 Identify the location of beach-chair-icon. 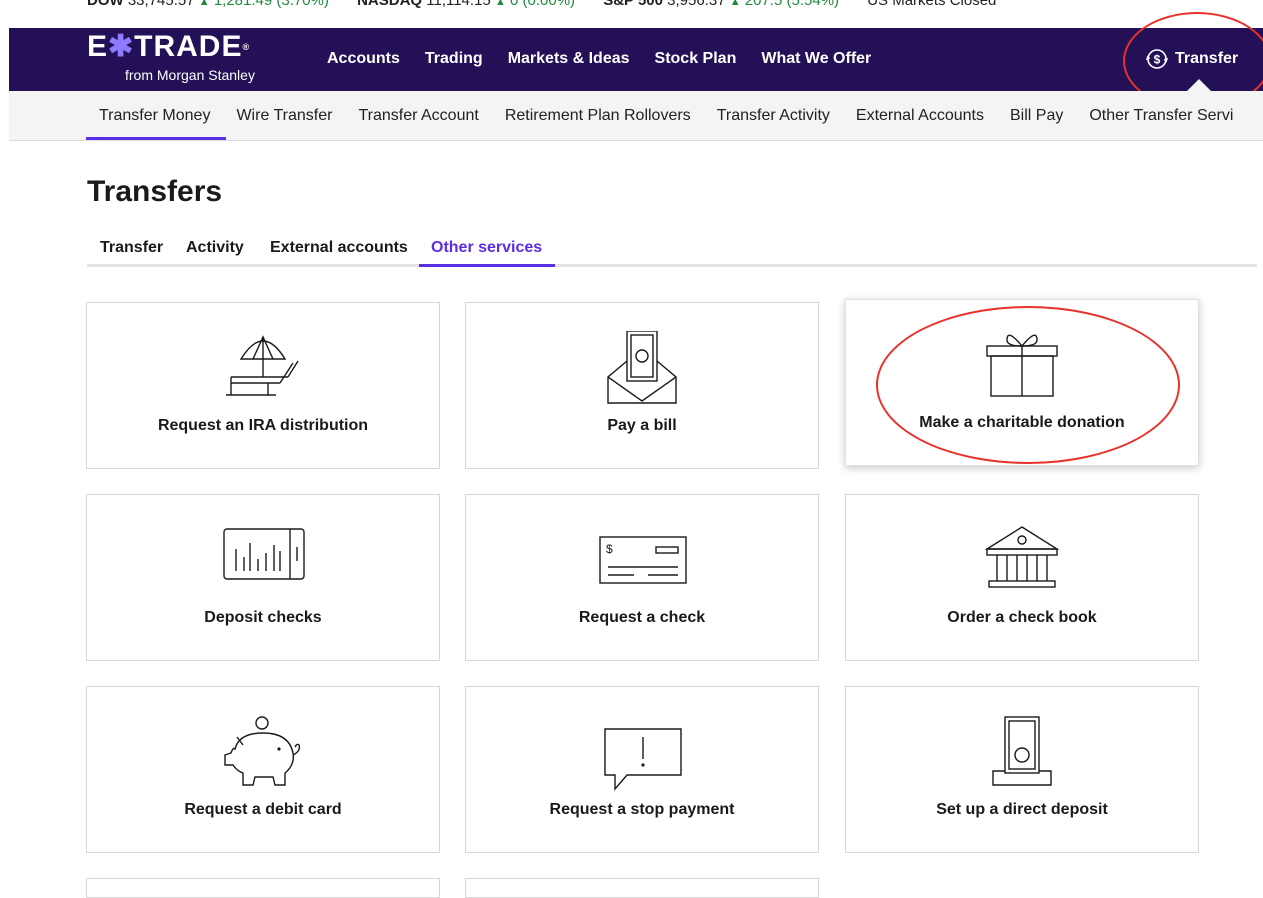
(262, 365).